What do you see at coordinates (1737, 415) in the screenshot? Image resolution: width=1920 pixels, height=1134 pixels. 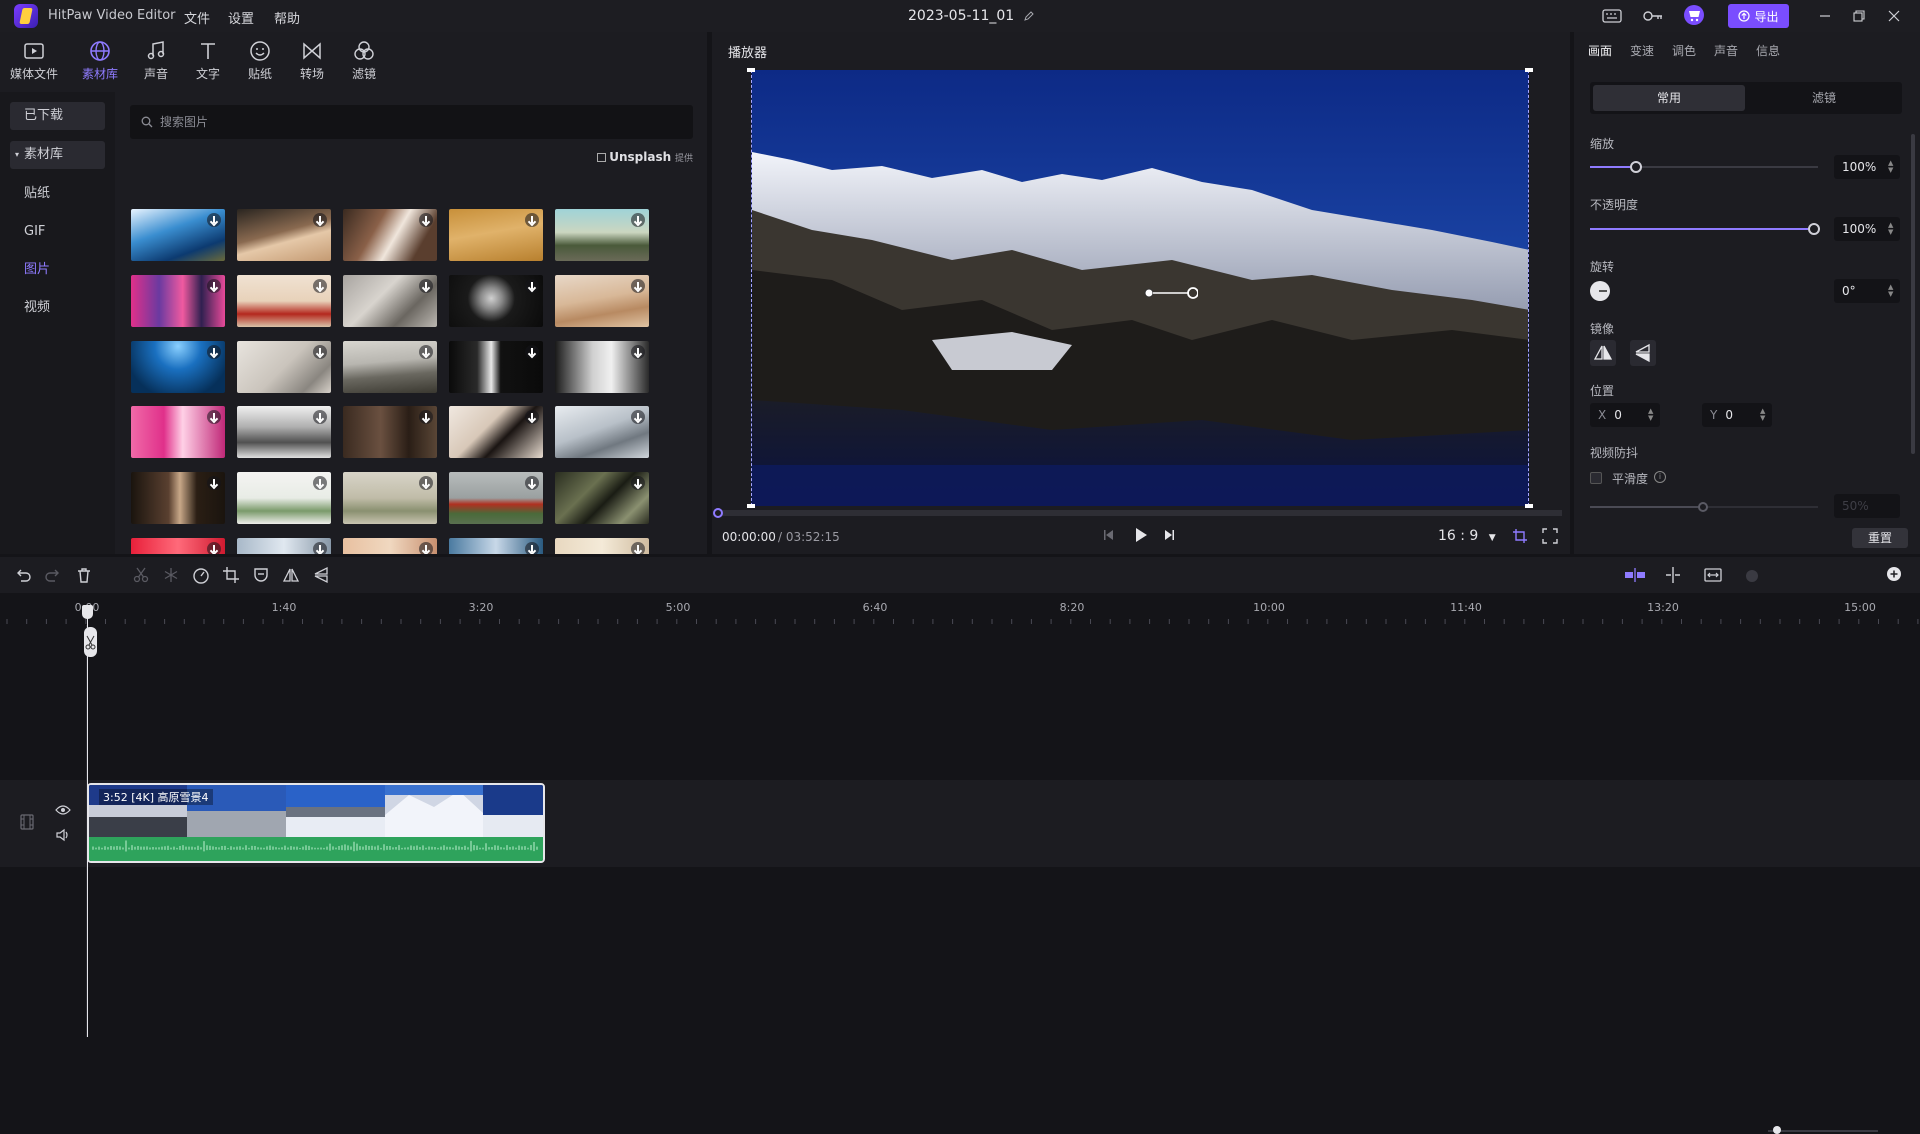 I see `position-y-input: Y0 ▲ ▼` at bounding box center [1737, 415].